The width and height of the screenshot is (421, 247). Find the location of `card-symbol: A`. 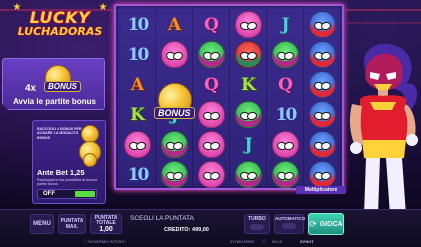

card-symbol: A is located at coordinates (137, 84).